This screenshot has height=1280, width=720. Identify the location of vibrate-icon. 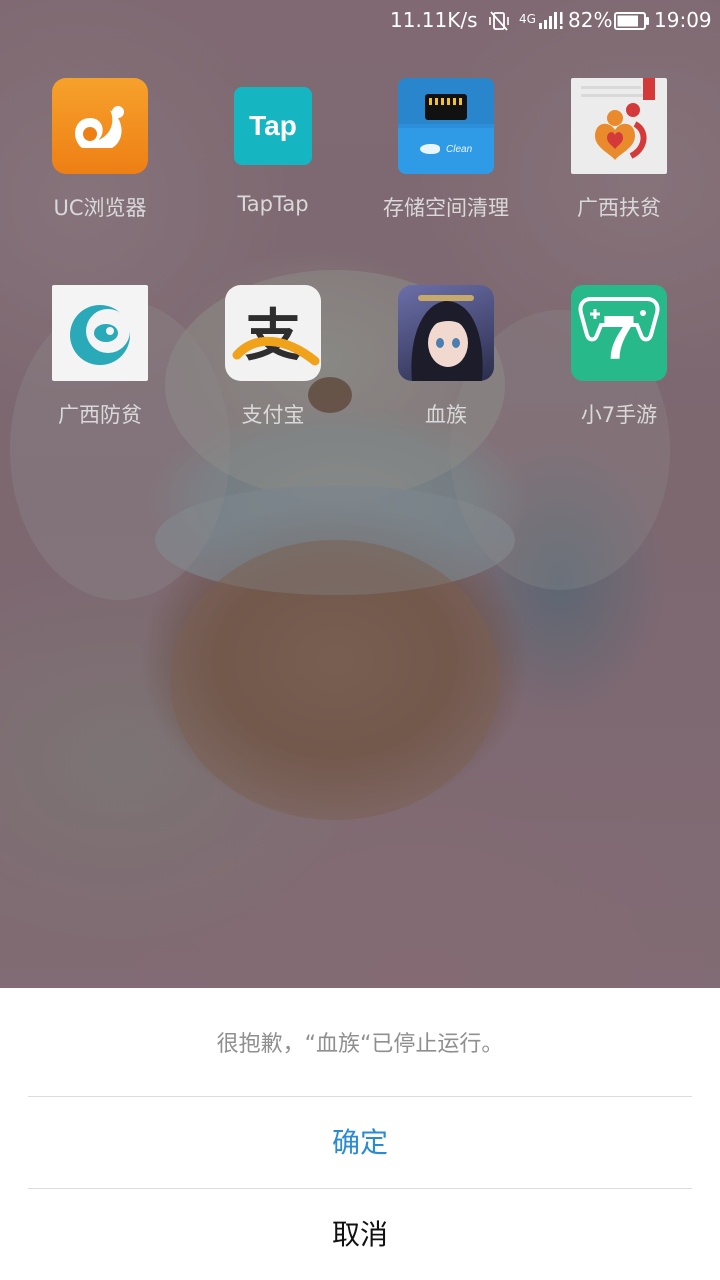
(499, 23).